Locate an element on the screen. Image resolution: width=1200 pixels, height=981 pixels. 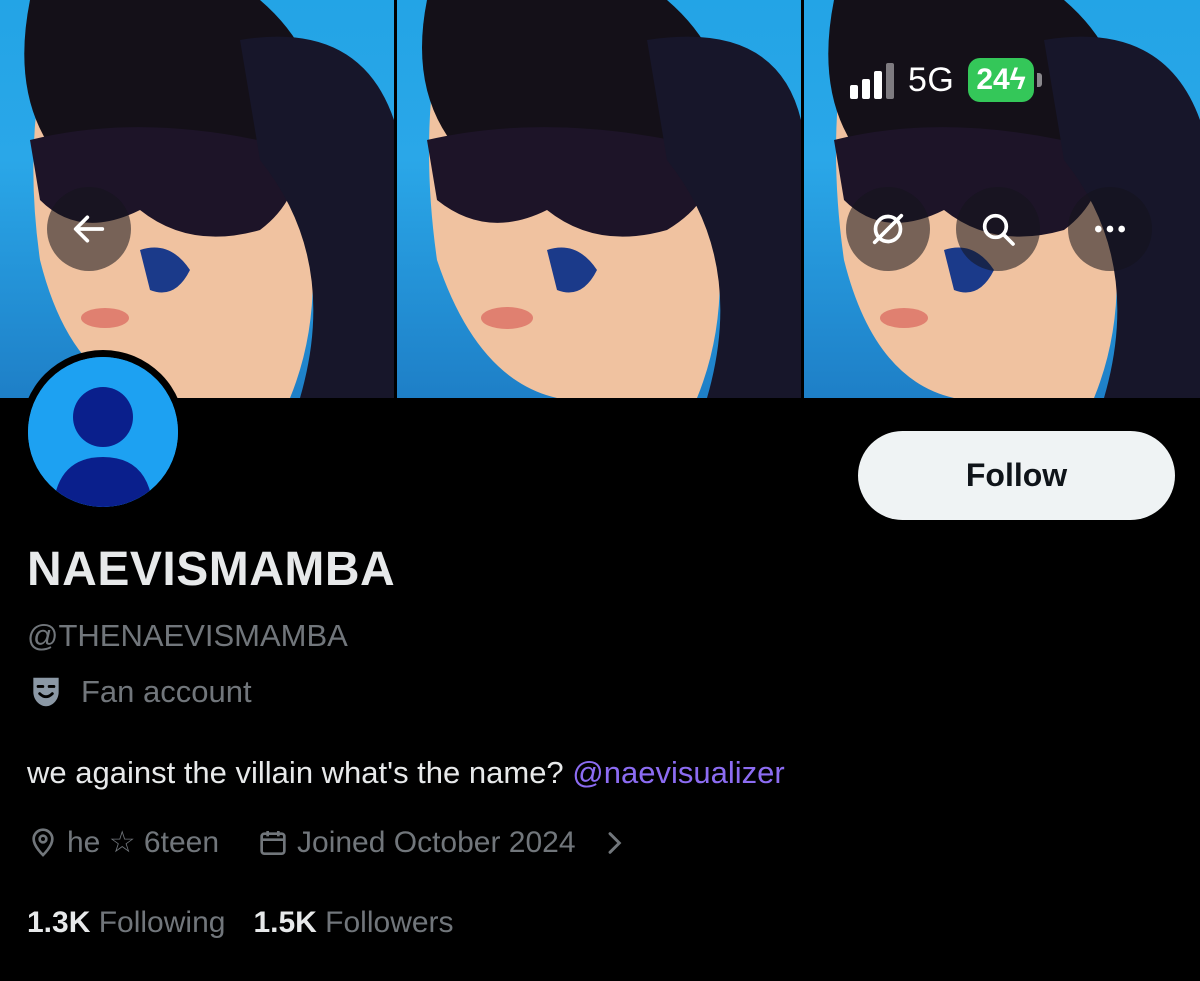
bio-text: we against the villain what's the name? is located at coordinates (300, 772).